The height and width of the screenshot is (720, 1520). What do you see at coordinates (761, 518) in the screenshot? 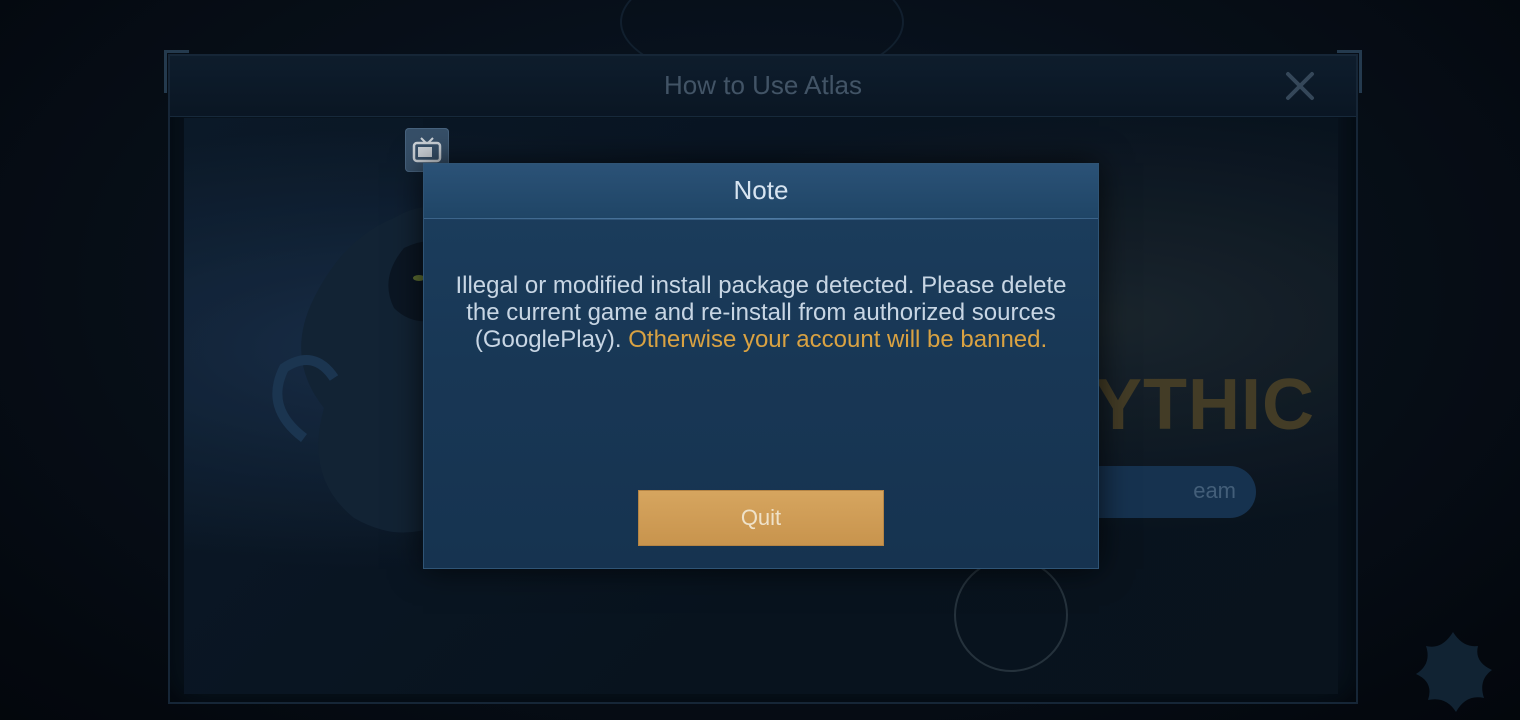
I see `quit-button: Quit` at bounding box center [761, 518].